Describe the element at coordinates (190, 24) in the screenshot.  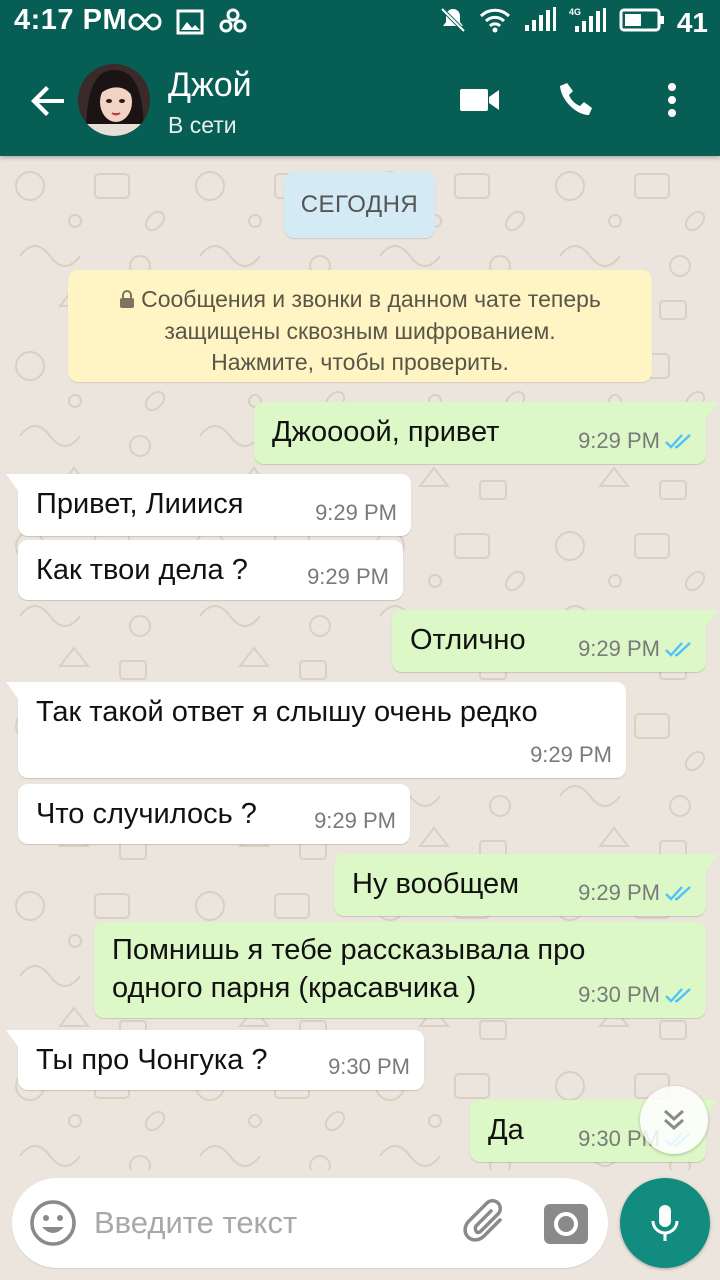
I see `image-icon` at that location.